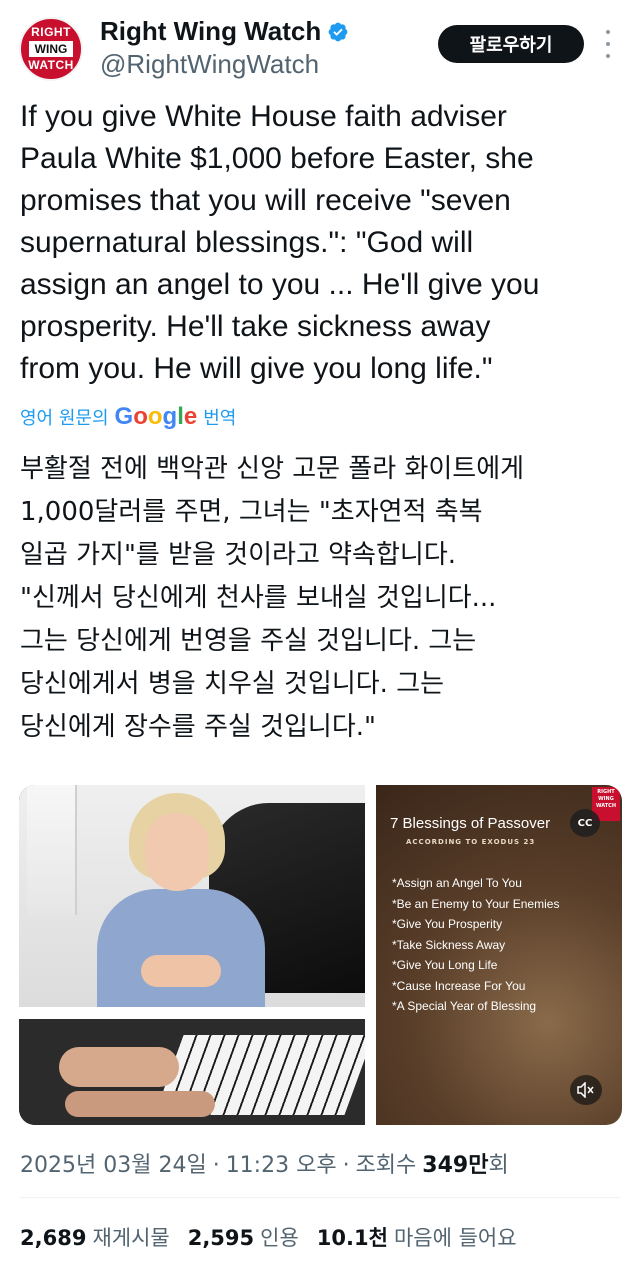 Image resolution: width=640 pixels, height=1271 pixels. Describe the element at coordinates (445, 965) in the screenshot. I see `list-item: *Give You Long Life` at that location.